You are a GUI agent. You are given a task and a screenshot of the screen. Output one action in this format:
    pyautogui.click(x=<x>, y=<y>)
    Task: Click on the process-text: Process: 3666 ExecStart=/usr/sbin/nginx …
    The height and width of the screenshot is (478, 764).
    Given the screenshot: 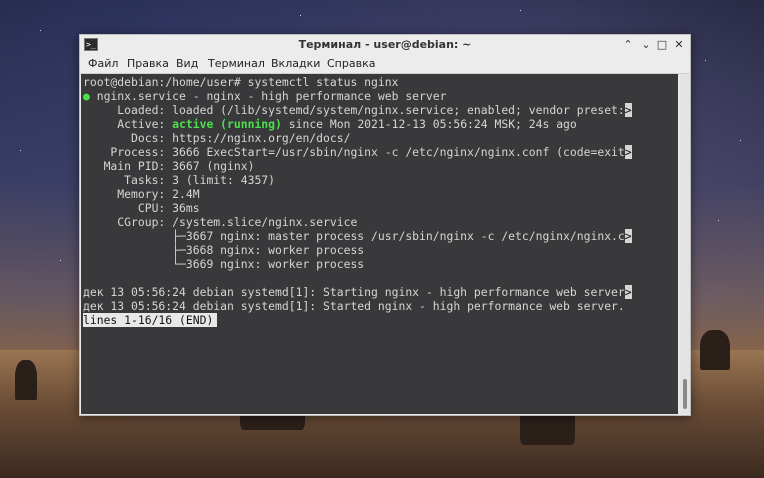 What is the action you would take?
    pyautogui.click(x=354, y=152)
    